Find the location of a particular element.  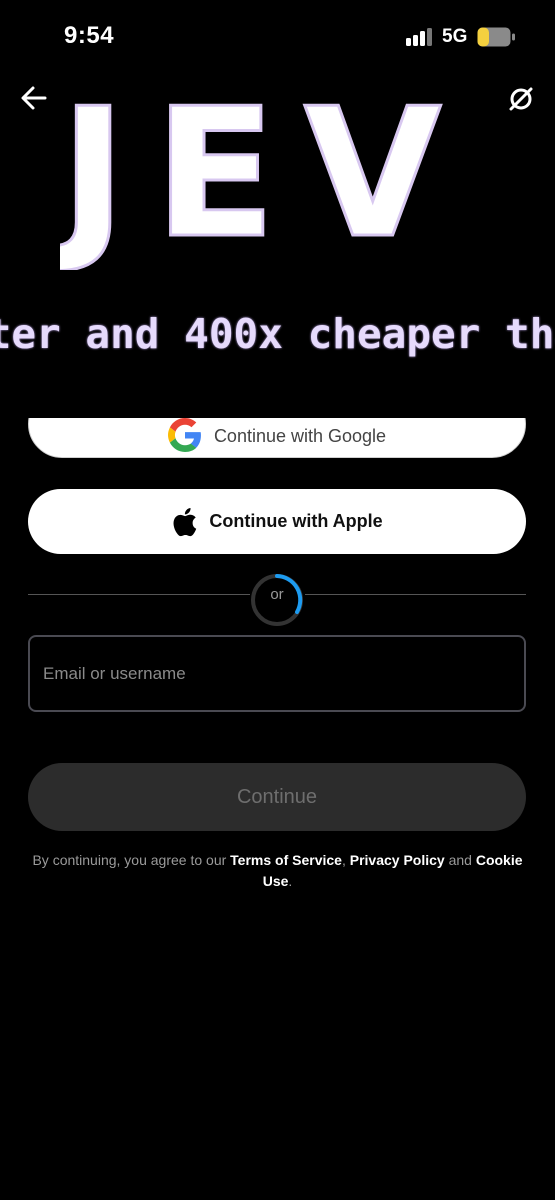

tagline-banner: ster and 400x cheaper tha is located at coordinates (277, 345).